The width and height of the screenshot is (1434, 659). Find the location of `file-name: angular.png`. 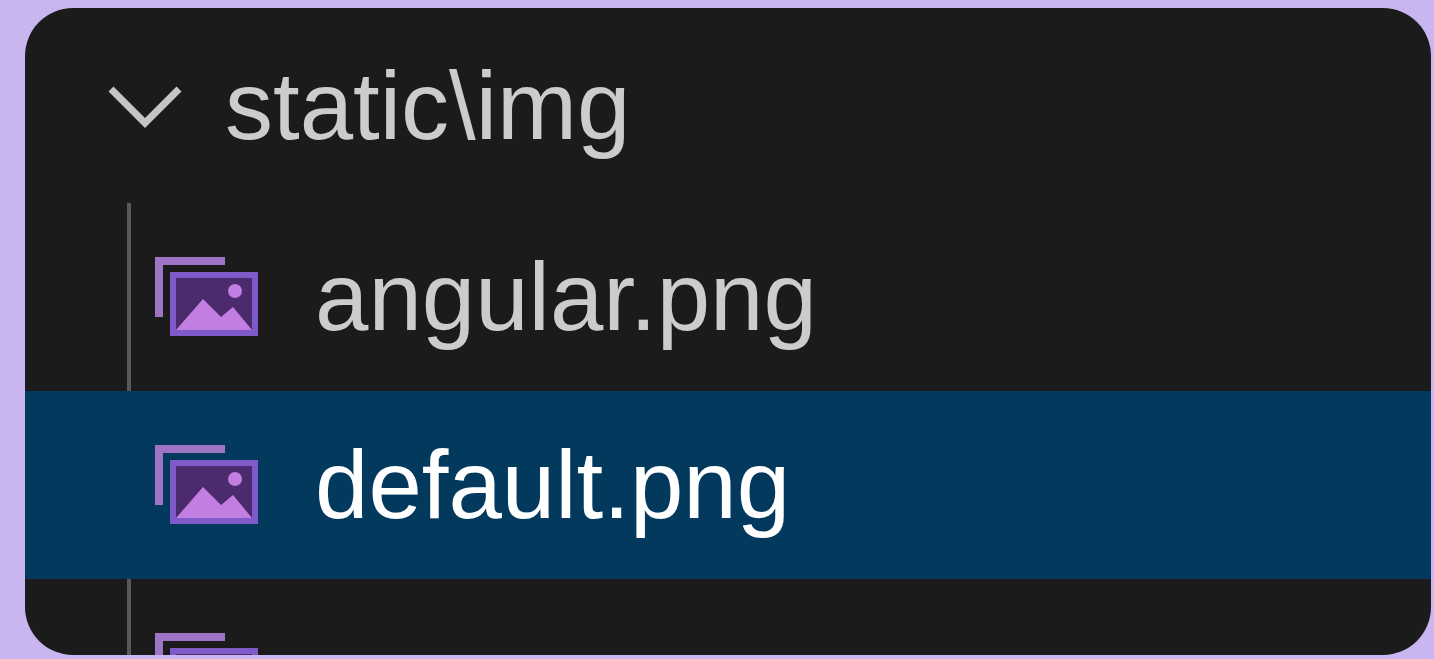

file-name: angular.png is located at coordinates (566, 297).